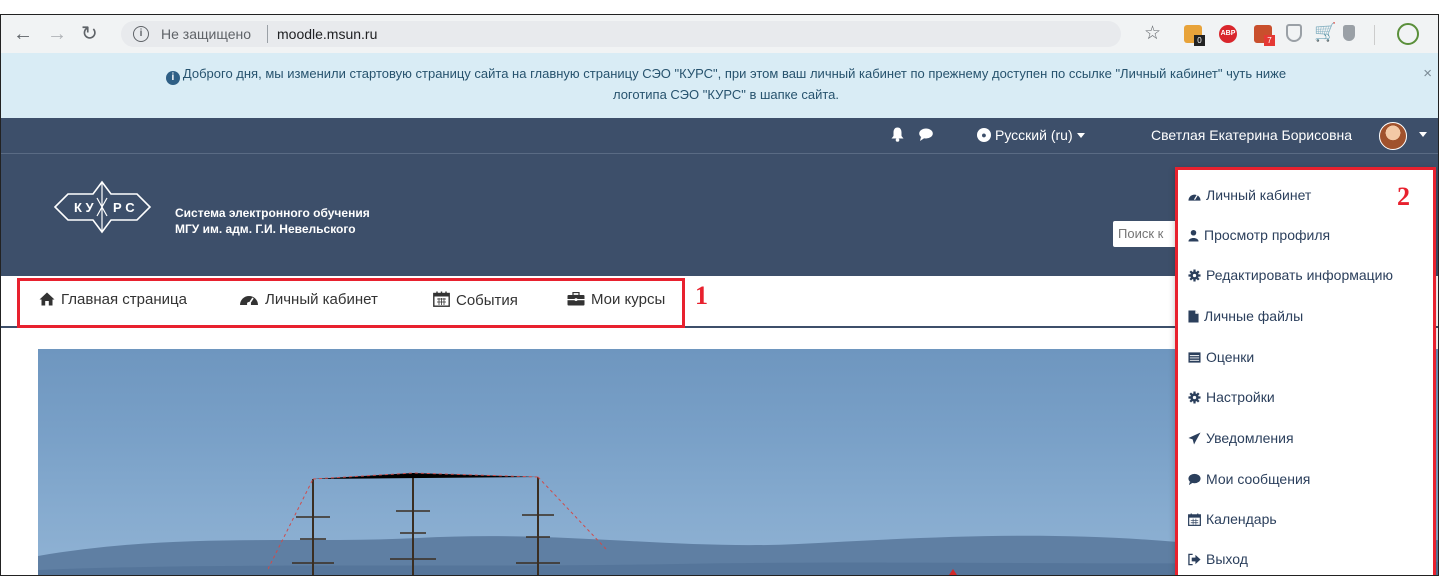 The height and width of the screenshot is (576, 1439). I want to click on close-icon: ×, so click(1427, 73).